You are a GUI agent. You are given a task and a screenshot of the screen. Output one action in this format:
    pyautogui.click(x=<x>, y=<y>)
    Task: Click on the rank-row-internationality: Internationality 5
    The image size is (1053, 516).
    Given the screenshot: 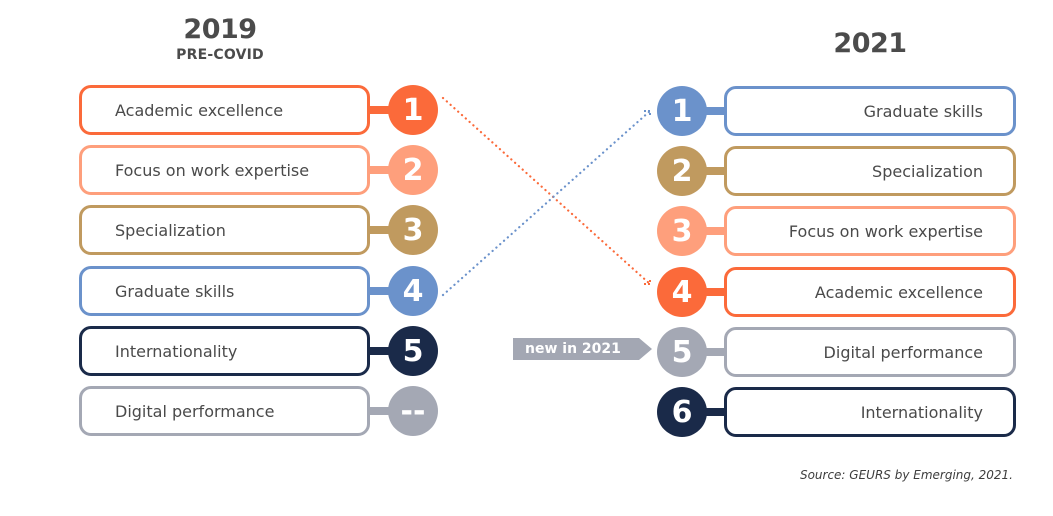 What is the action you would take?
    pyautogui.click(x=259, y=351)
    